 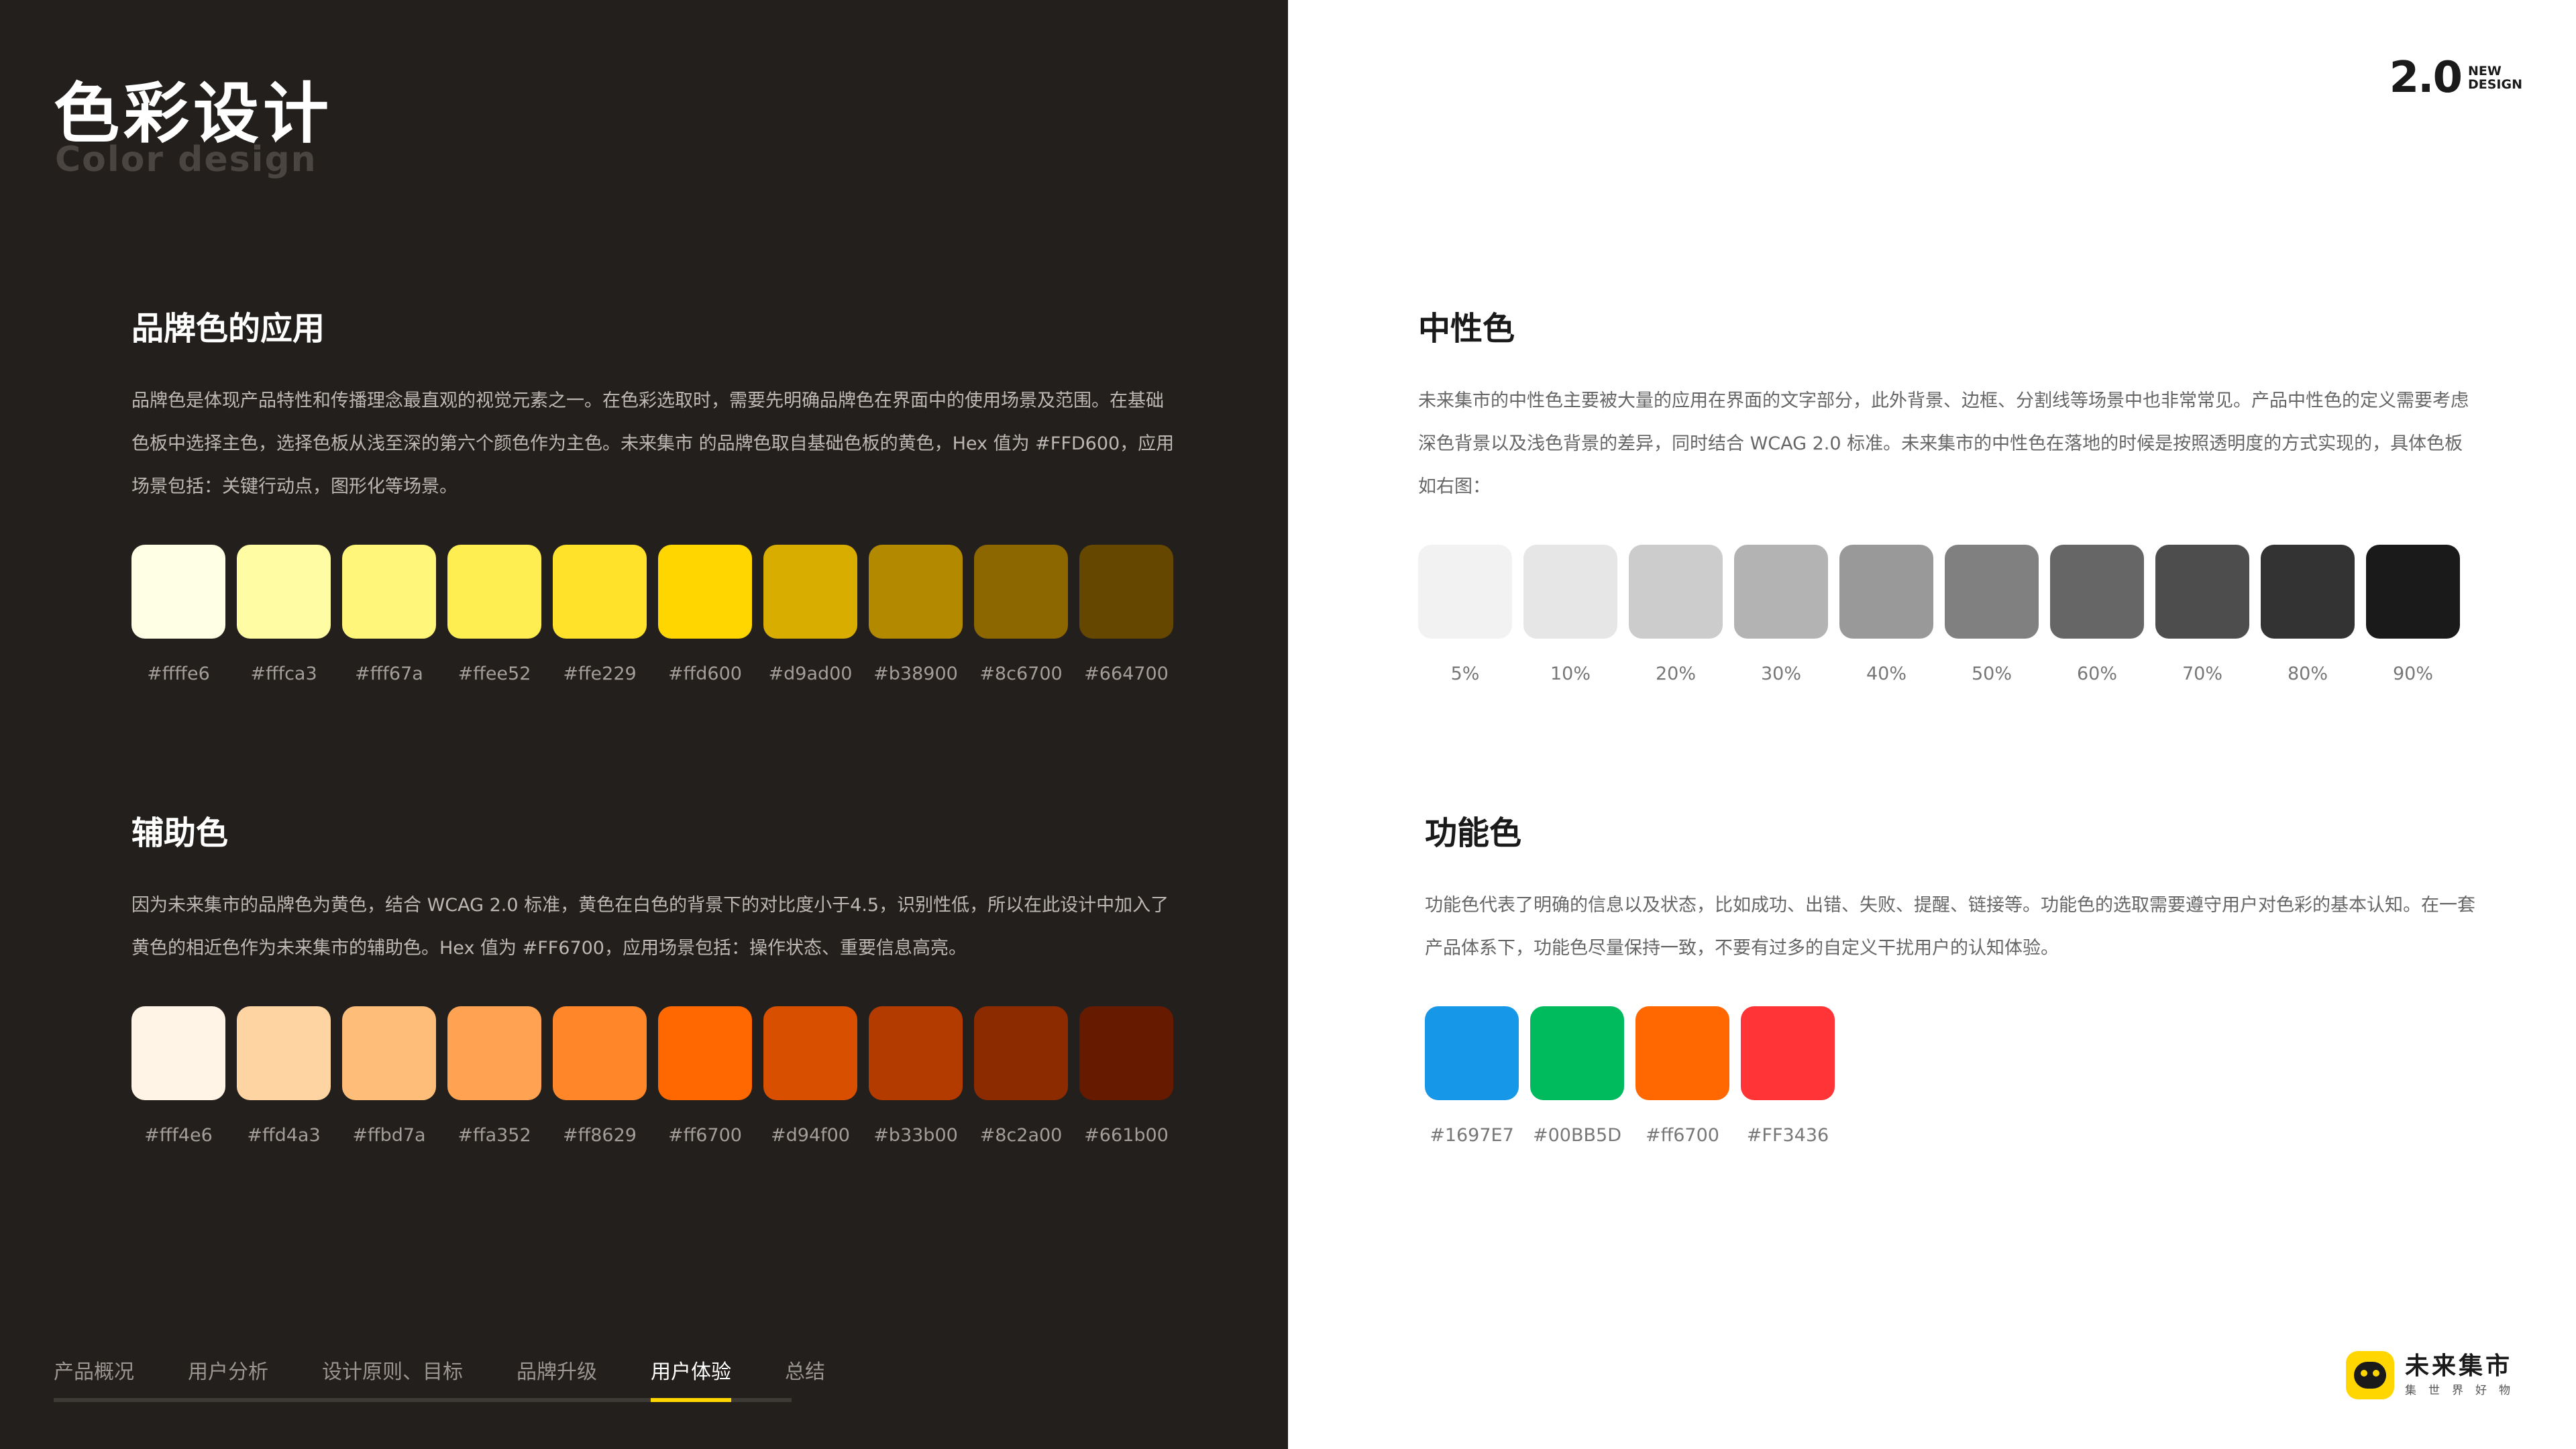 What do you see at coordinates (915, 1135) in the screenshot?
I see `swatch-label: #b33b00` at bounding box center [915, 1135].